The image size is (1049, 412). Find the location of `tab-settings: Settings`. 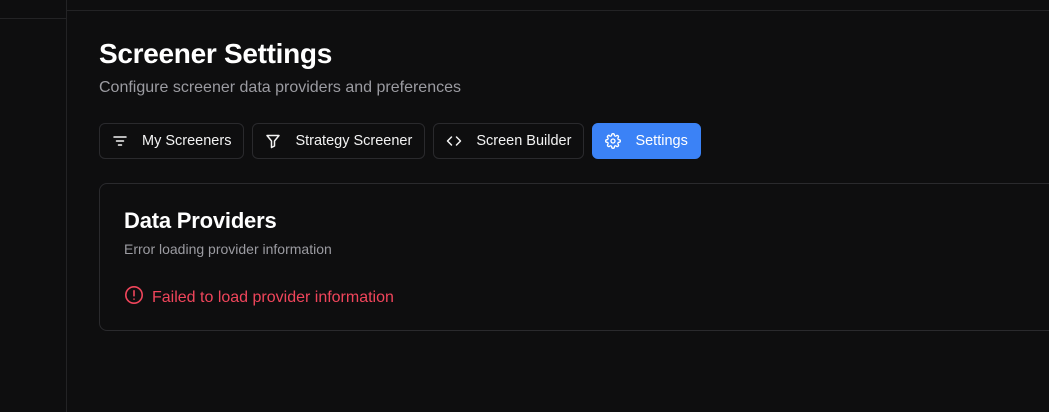

tab-settings: Settings is located at coordinates (646, 141).